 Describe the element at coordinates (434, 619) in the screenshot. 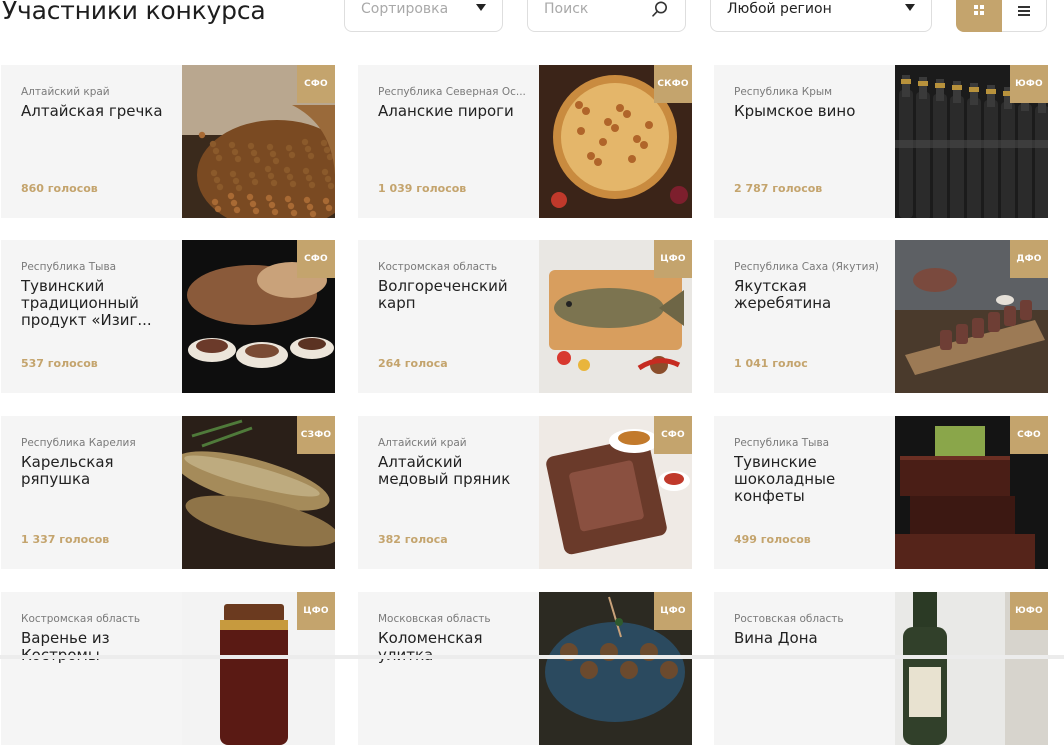

I see `card-region: Московская область` at that location.